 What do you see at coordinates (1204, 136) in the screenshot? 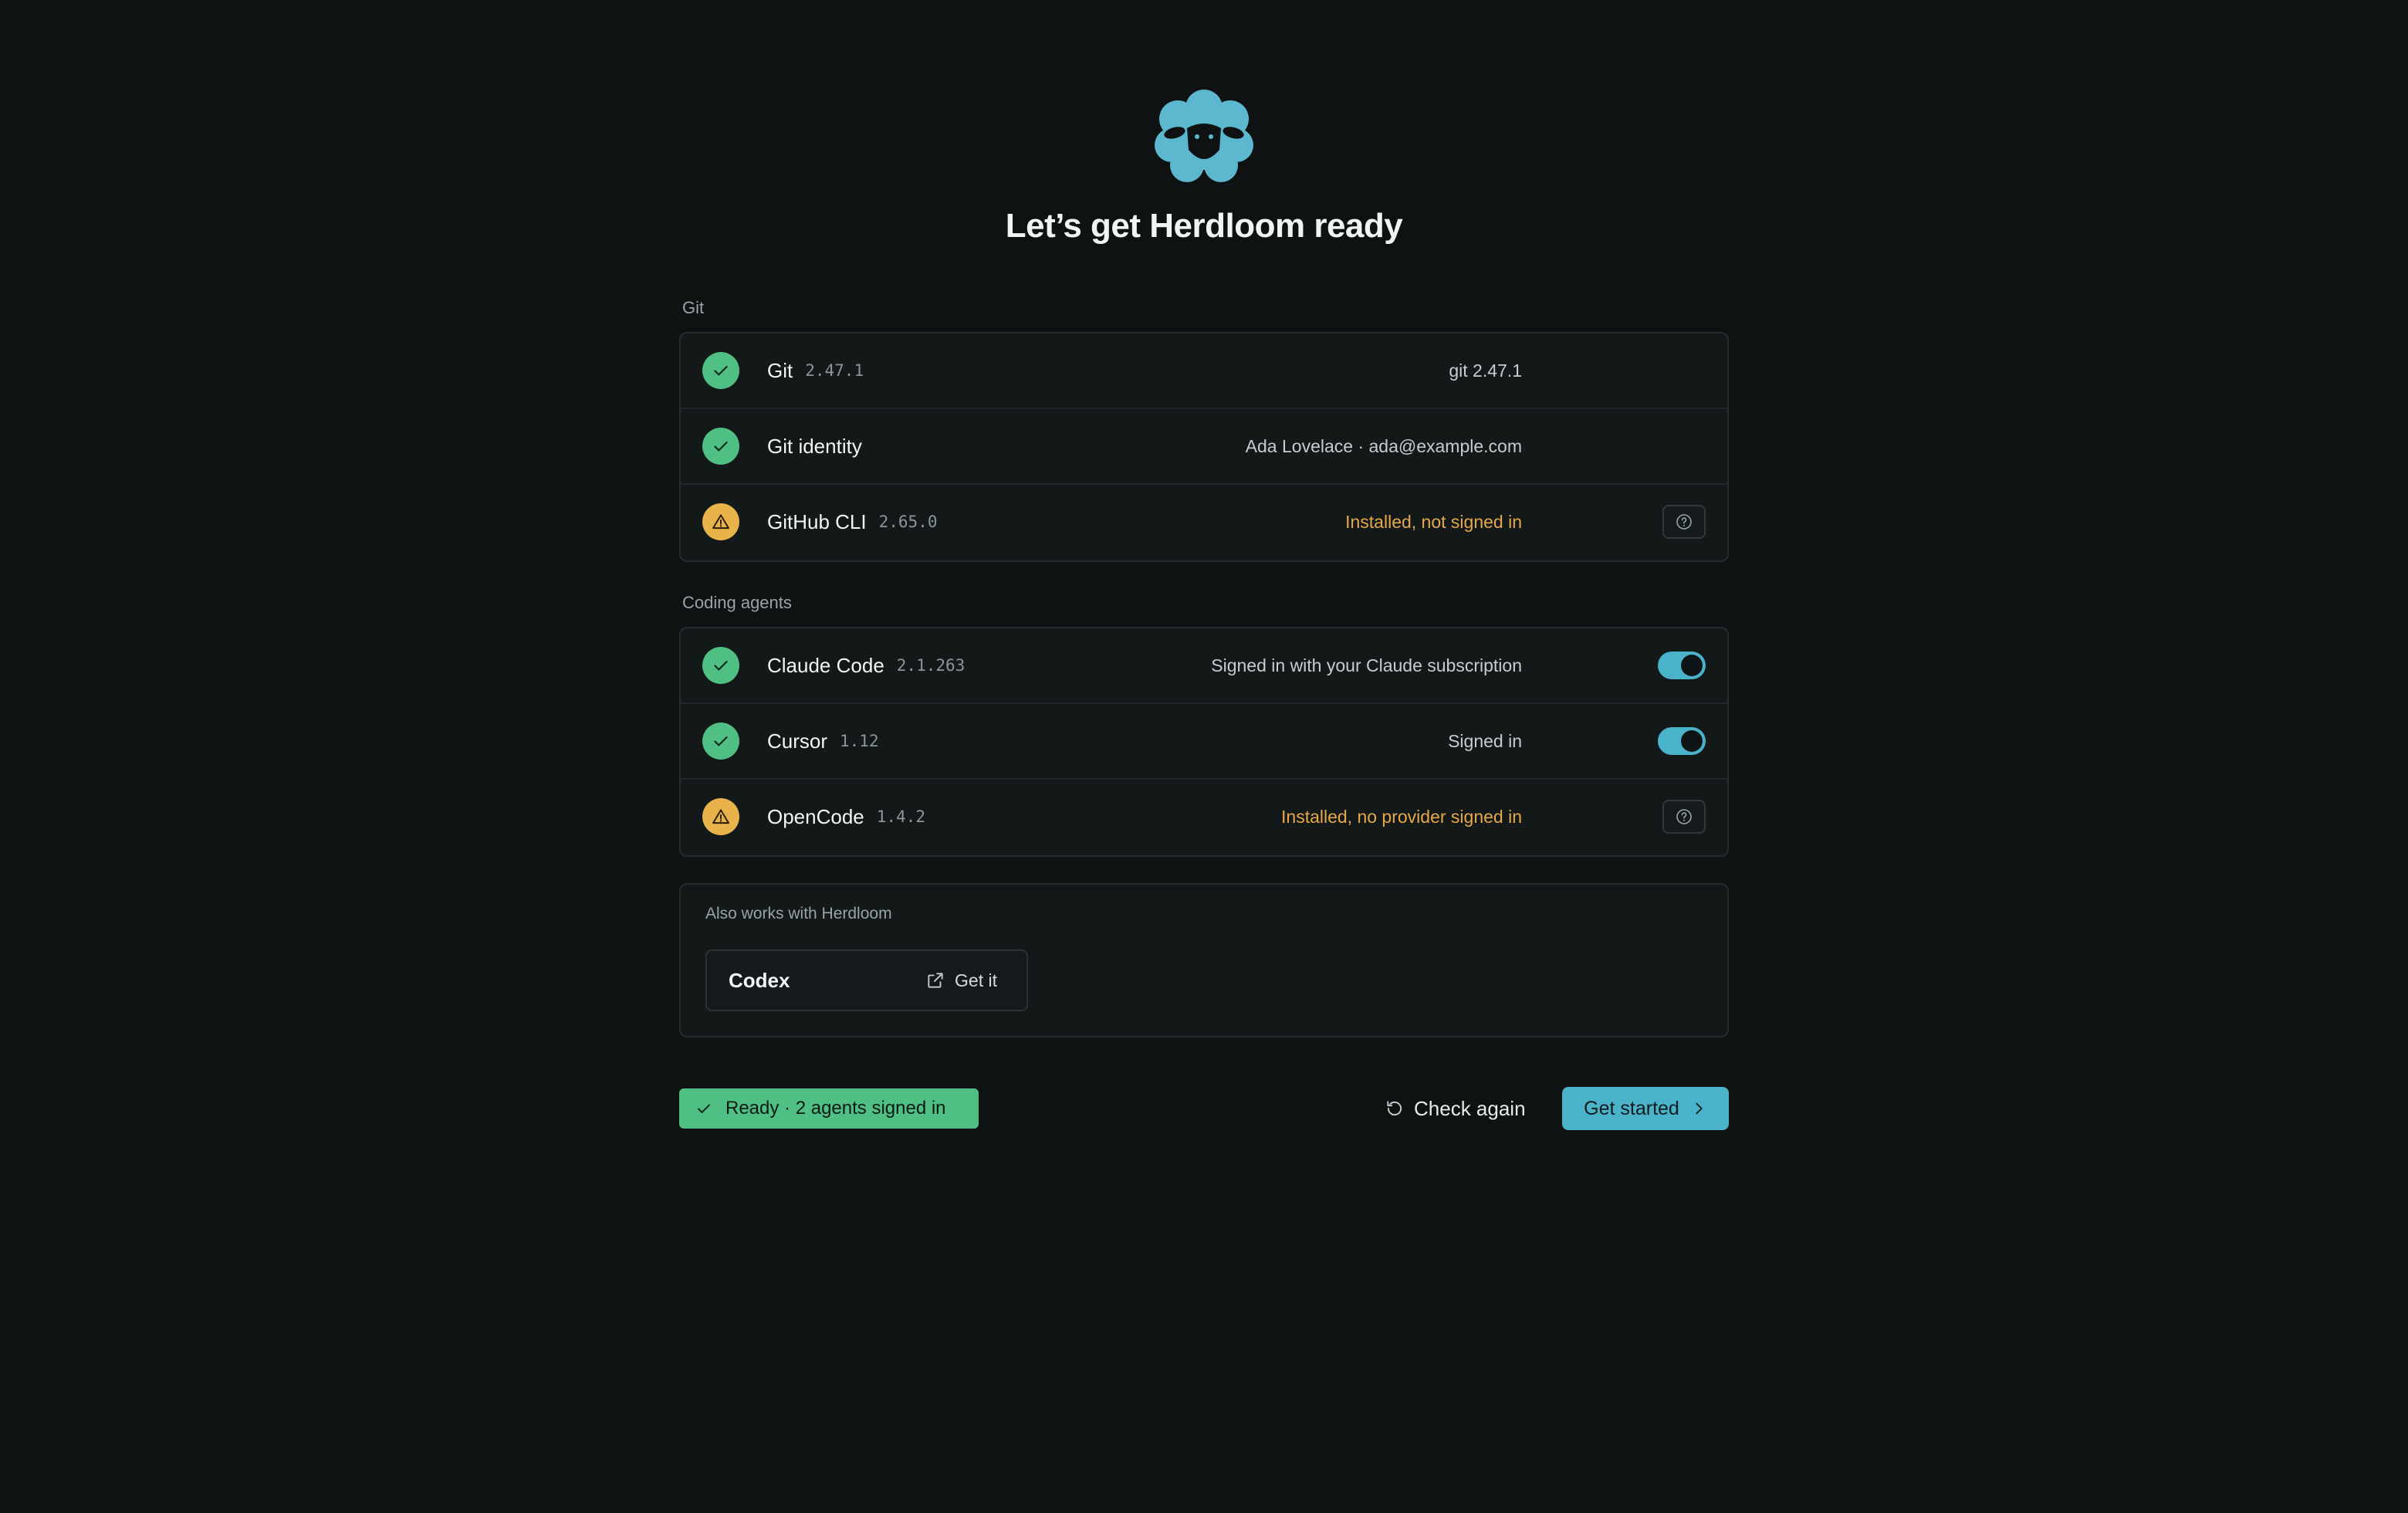
I see `sheep-logo-icon` at bounding box center [1204, 136].